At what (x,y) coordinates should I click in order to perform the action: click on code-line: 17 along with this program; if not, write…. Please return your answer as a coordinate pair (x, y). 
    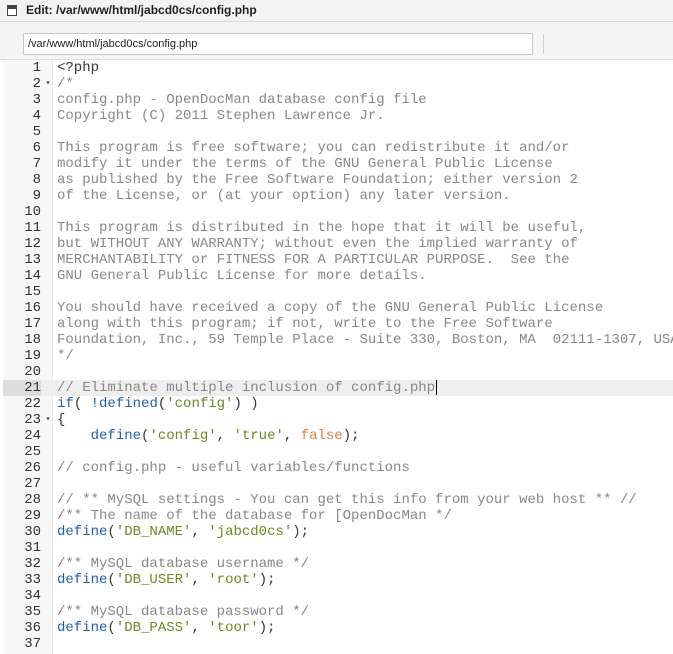
    Looking at the image, I should click on (338, 324).